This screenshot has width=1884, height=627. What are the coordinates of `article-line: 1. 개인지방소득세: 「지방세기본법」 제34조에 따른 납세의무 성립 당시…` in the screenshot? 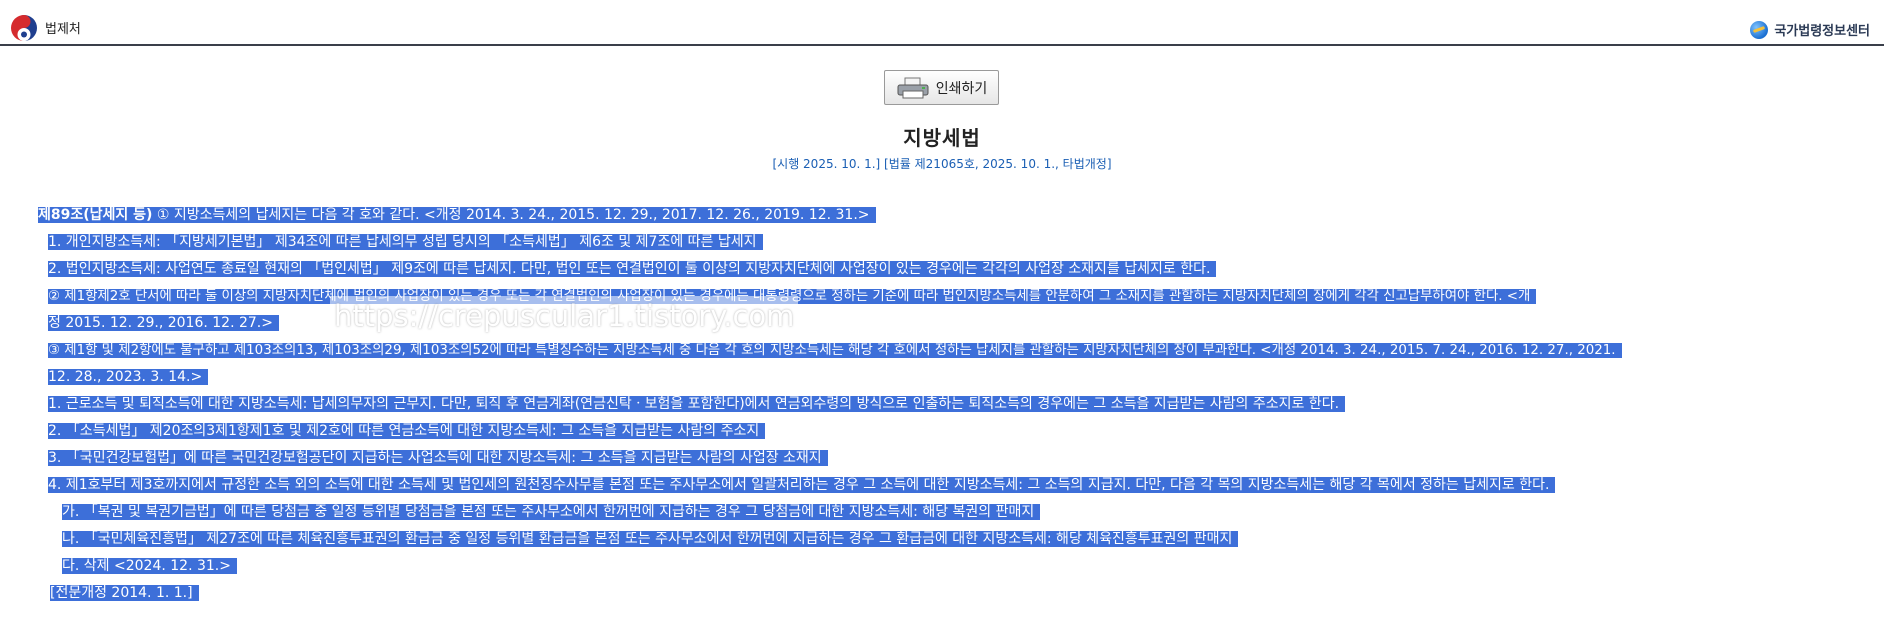 It's located at (405, 242).